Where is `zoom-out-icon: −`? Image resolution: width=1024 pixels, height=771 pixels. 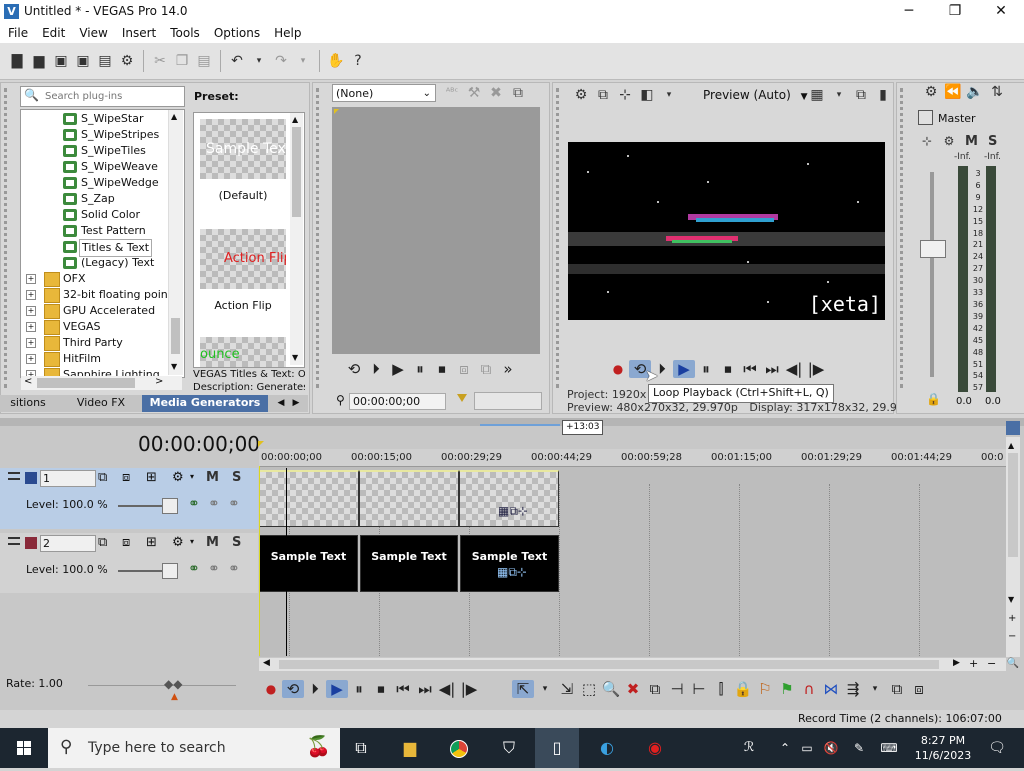 zoom-out-icon: − is located at coordinates (1012, 636).